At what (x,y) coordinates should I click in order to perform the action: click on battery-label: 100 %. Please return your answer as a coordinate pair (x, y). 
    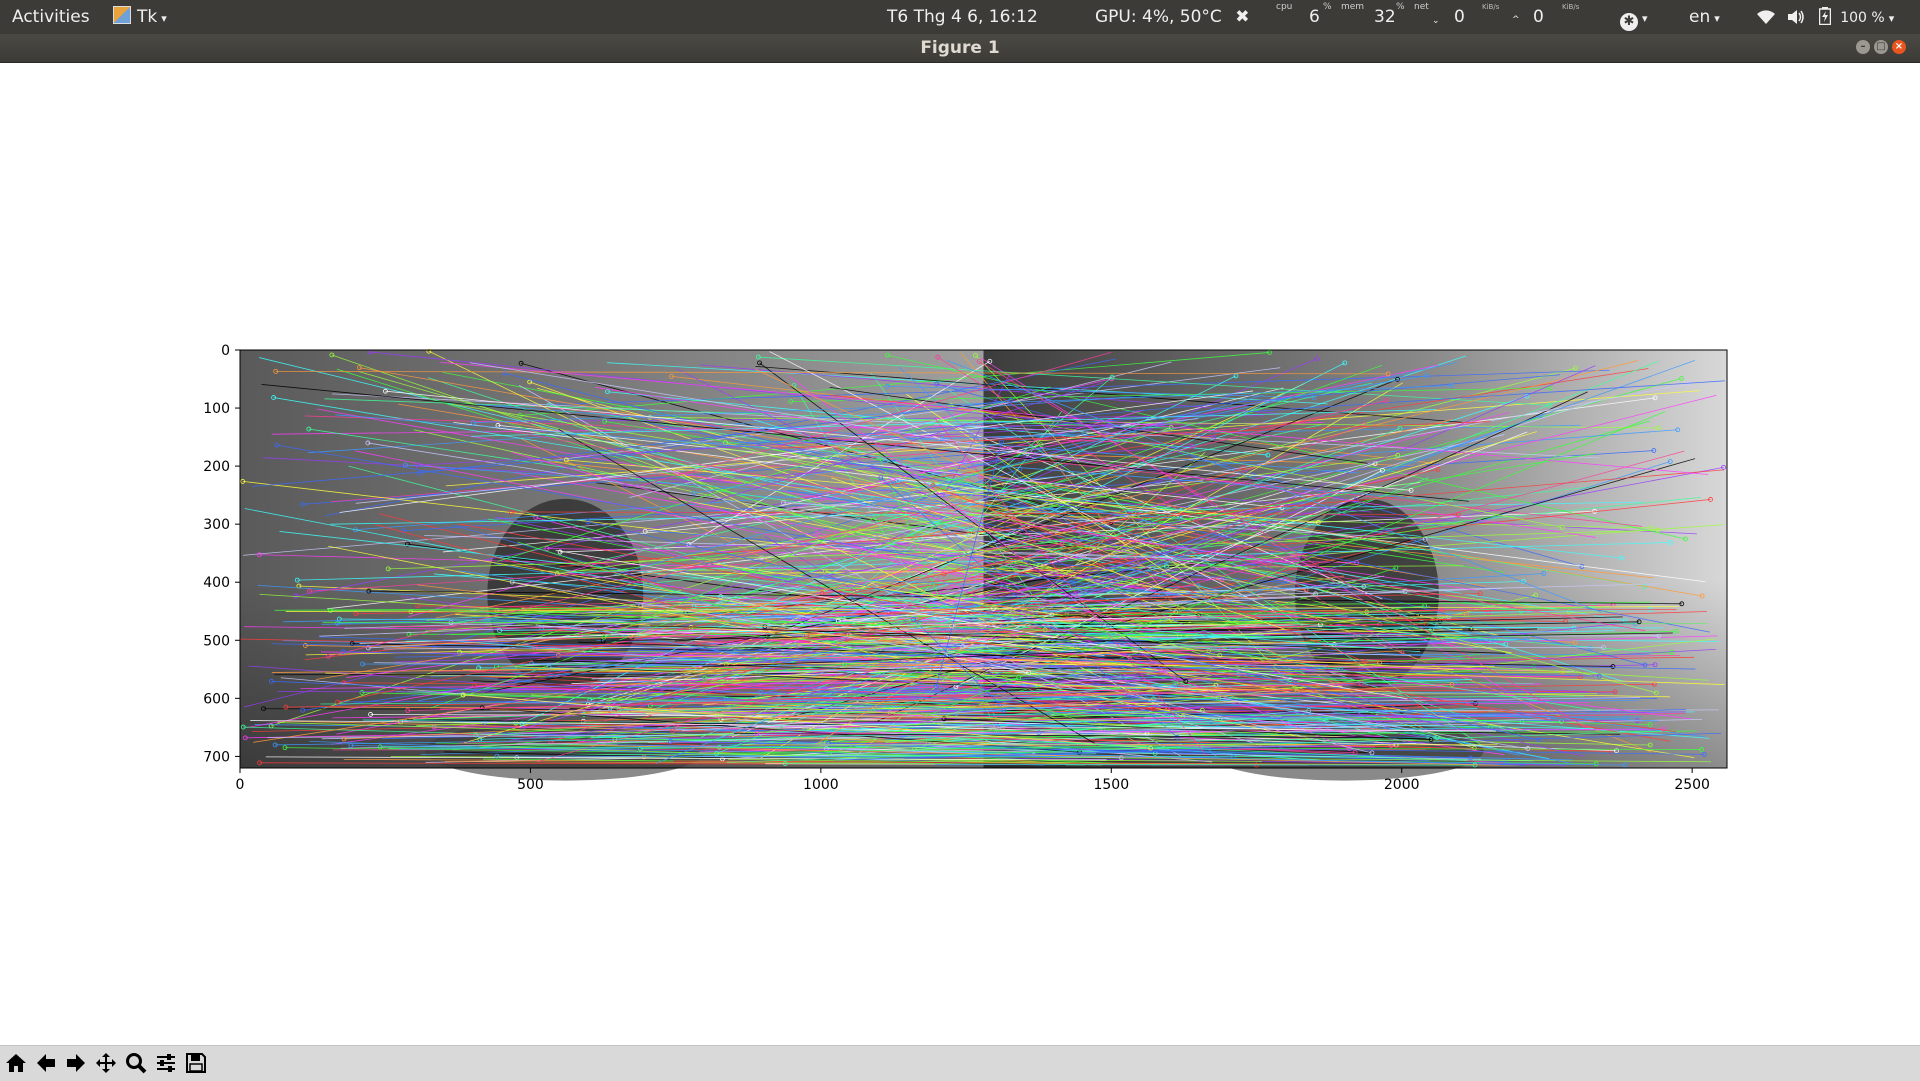
    Looking at the image, I should click on (1862, 18).